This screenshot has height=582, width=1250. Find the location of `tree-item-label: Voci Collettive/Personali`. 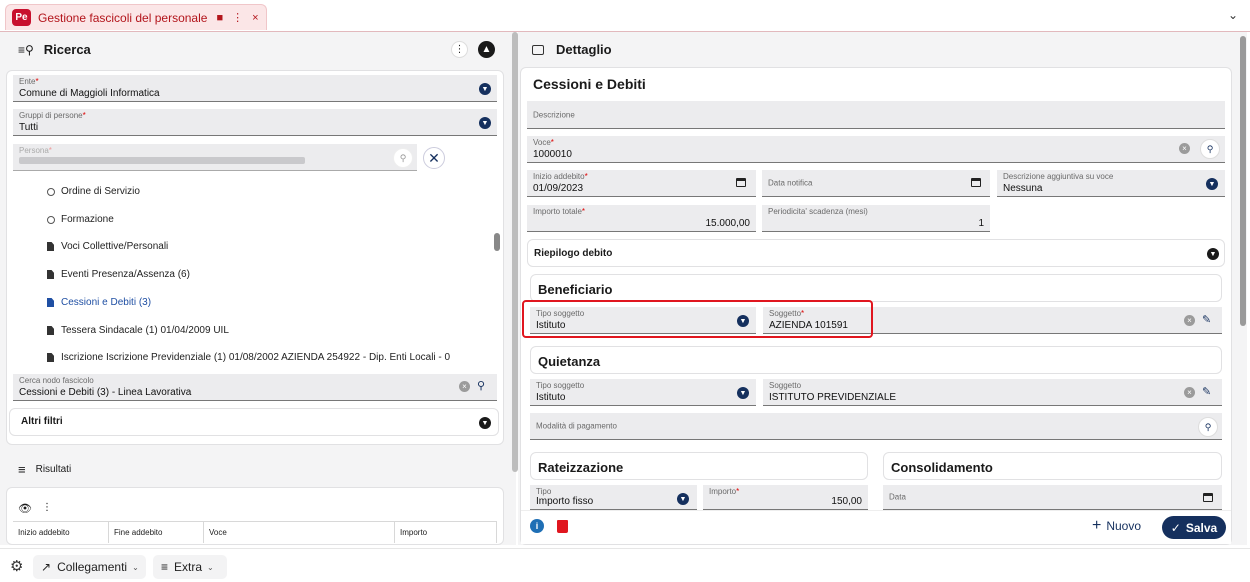

tree-item-label: Voci Collettive/Personali is located at coordinates (115, 246).